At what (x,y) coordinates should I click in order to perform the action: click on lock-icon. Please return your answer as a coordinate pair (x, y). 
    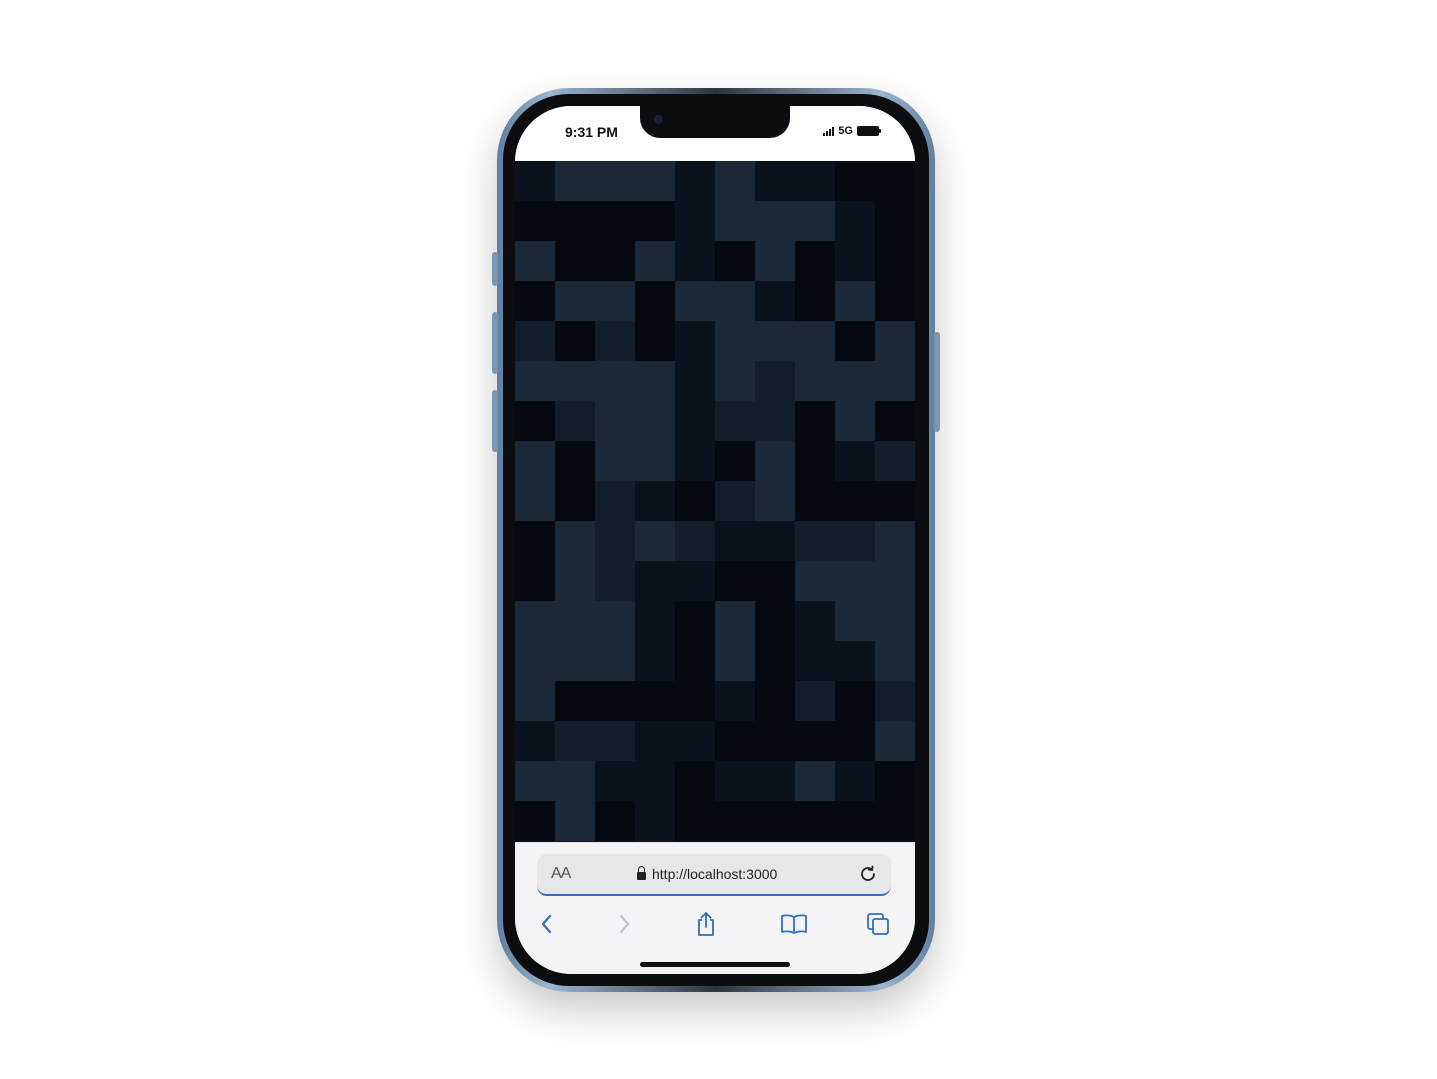
    Looking at the image, I should click on (641, 873).